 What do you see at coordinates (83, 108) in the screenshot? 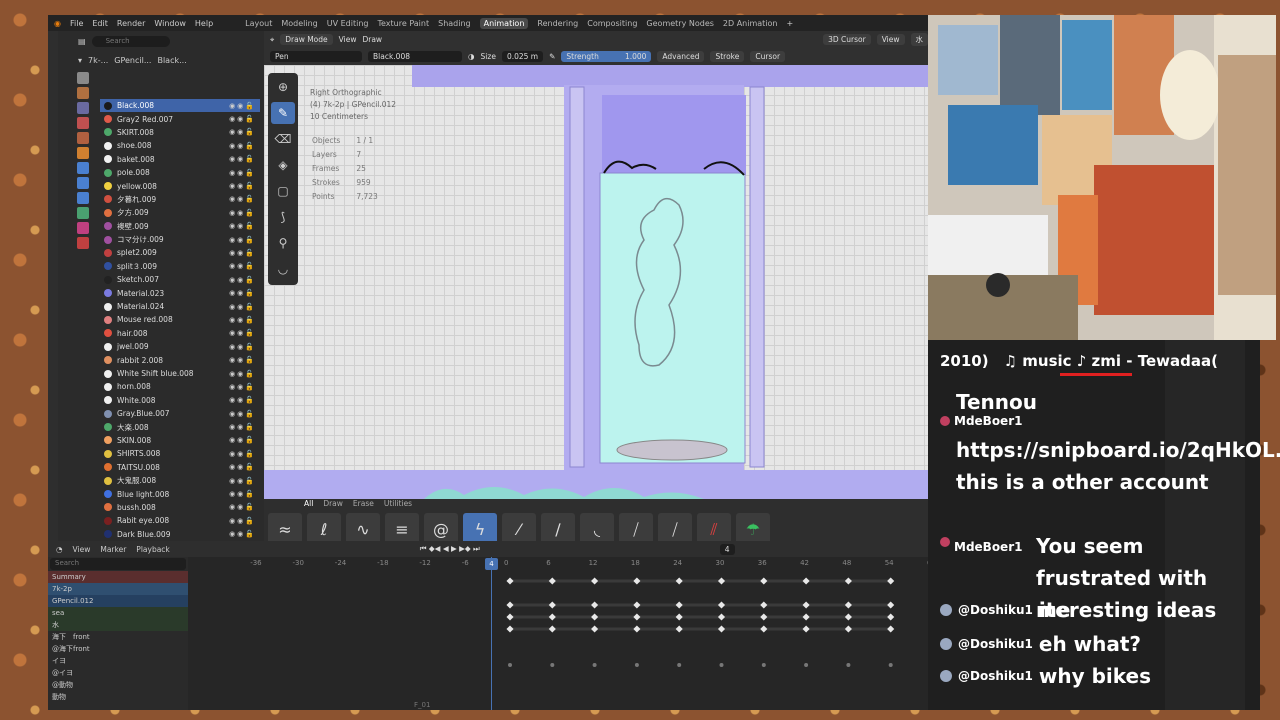
I see `output-tab-icon` at bounding box center [83, 108].